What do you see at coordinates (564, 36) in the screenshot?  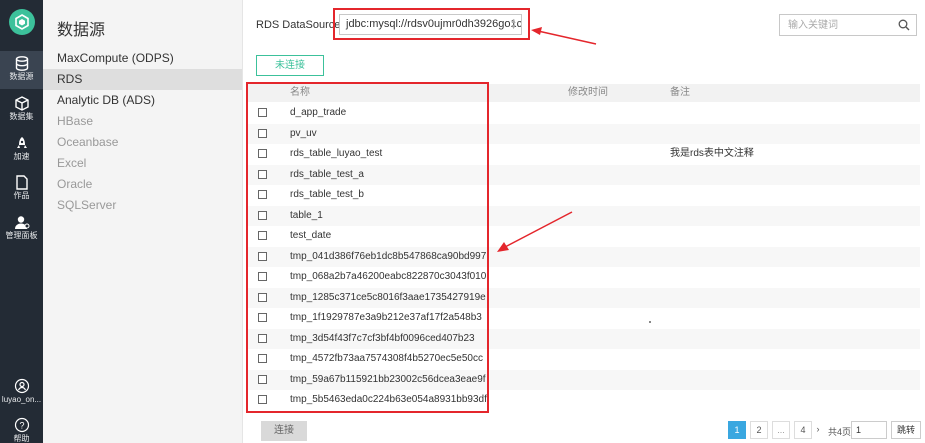 I see `arrow-to-datasource` at bounding box center [564, 36].